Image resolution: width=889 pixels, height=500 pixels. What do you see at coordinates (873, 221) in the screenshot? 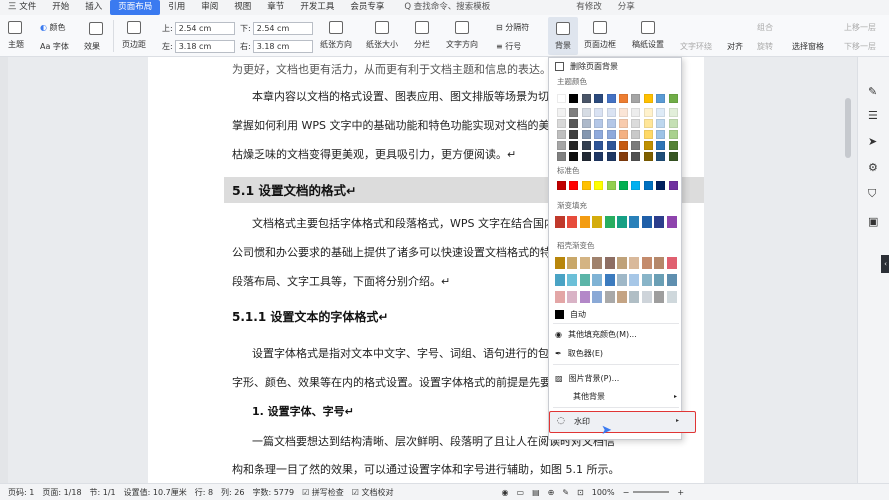
I see `image-icon: ▣` at bounding box center [873, 221].